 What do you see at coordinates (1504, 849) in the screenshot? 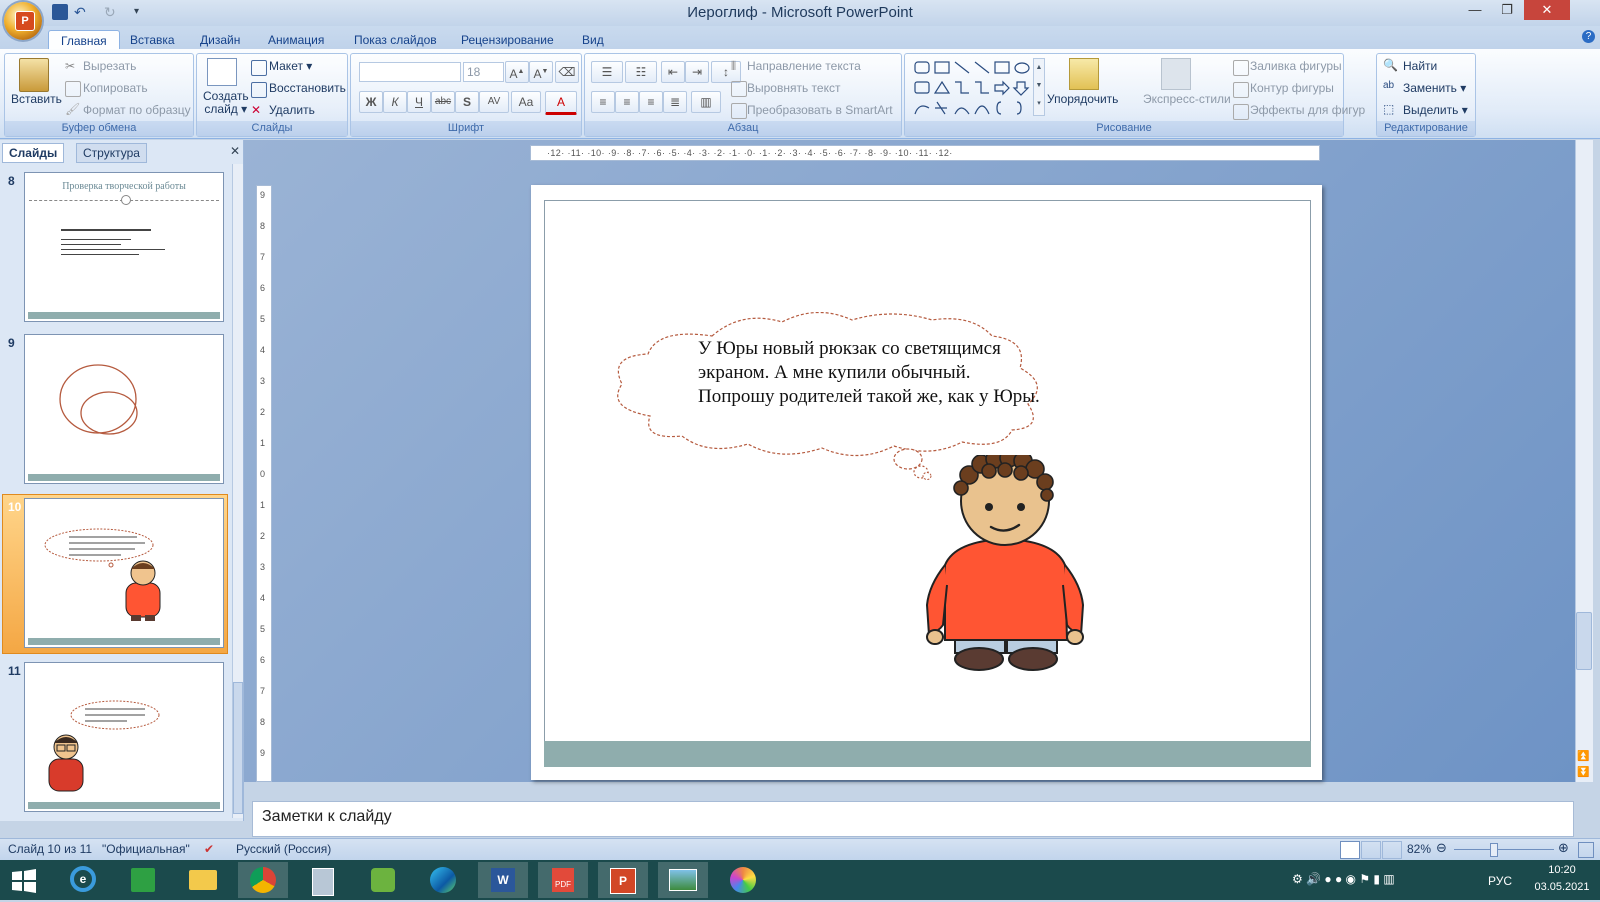
I see `zoom-slider` at bounding box center [1504, 849].